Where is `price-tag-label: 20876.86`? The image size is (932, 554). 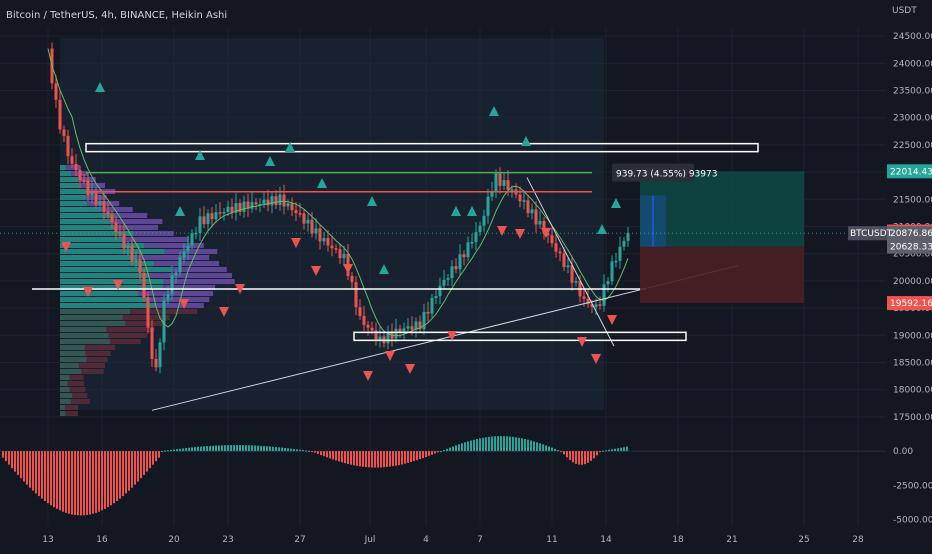 price-tag-label: 20876.86 is located at coordinates (911, 234).